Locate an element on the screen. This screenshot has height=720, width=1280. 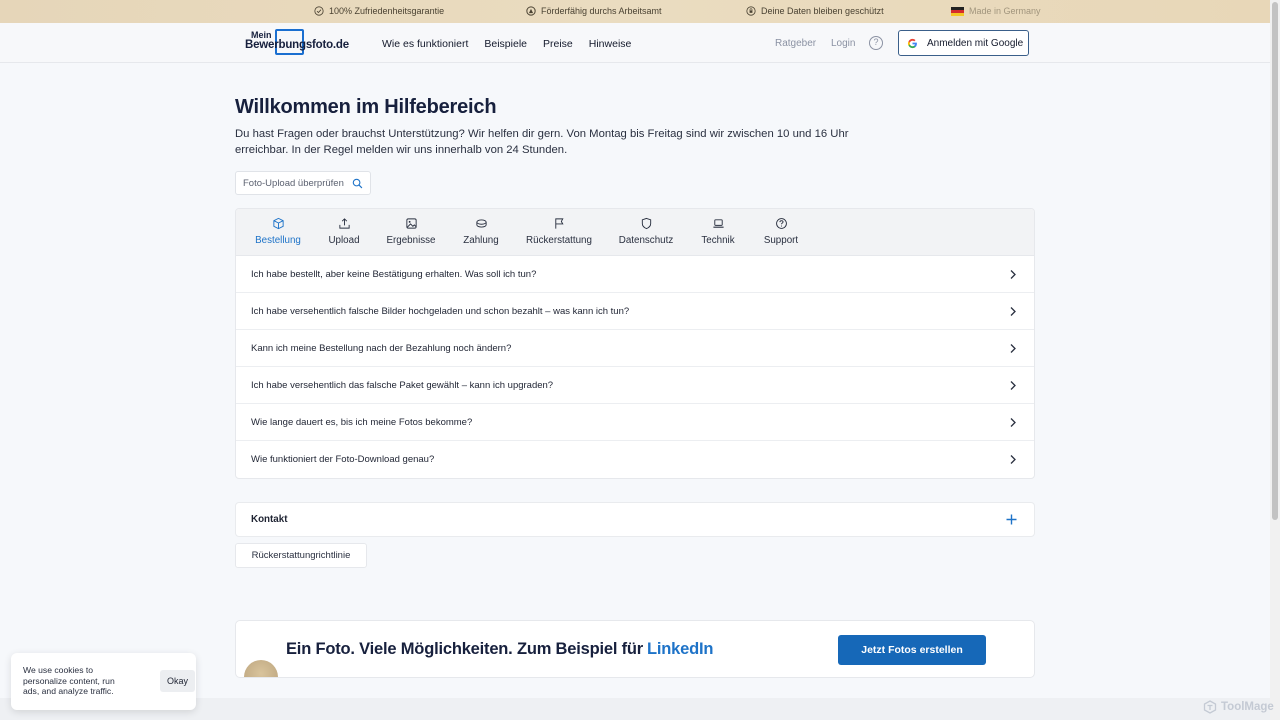
tab-label: Zahlung is located at coordinates (481, 240).